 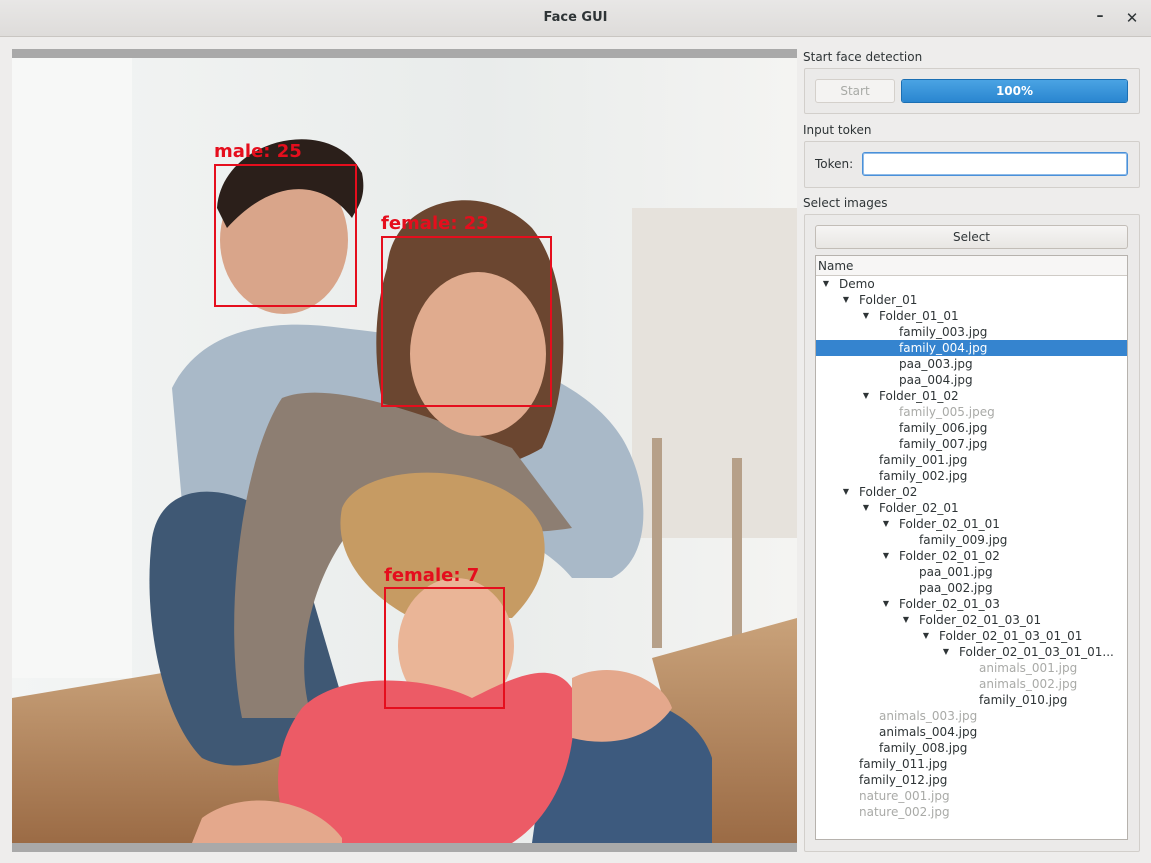 I want to click on tree-item-label: animals_003.jpg, so click(x=928, y=716).